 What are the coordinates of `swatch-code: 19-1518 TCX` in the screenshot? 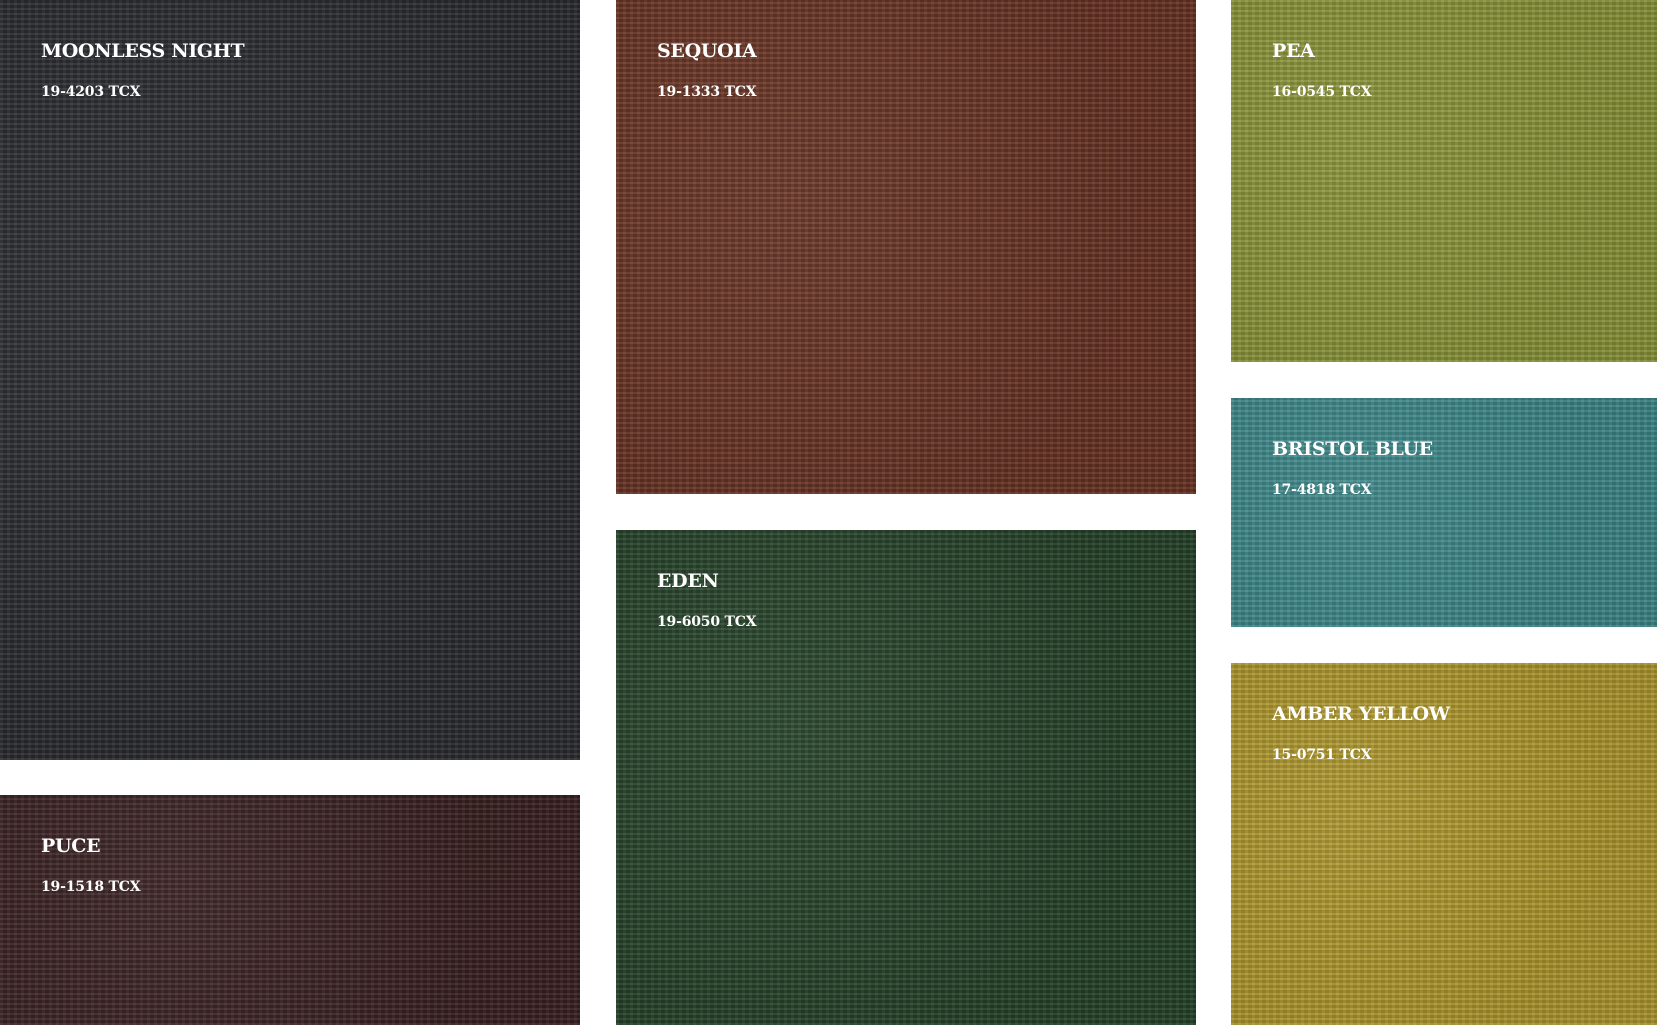 It's located at (91, 887).